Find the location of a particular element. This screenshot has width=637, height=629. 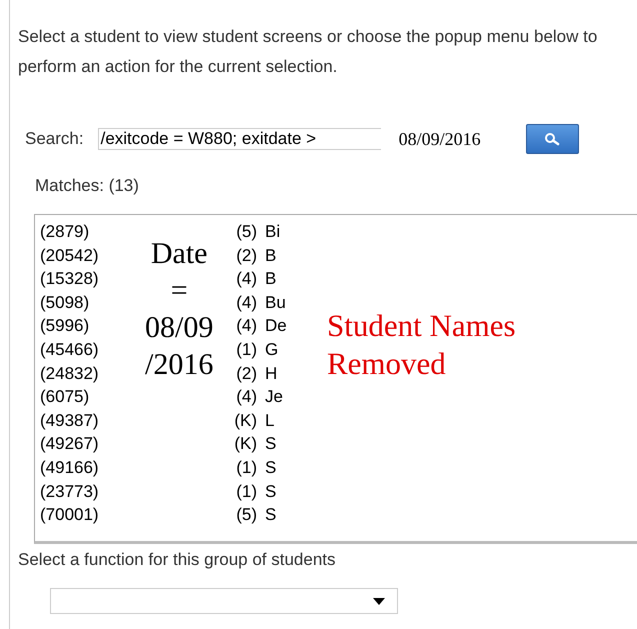

student-id: (24832) is located at coordinates (69, 373).